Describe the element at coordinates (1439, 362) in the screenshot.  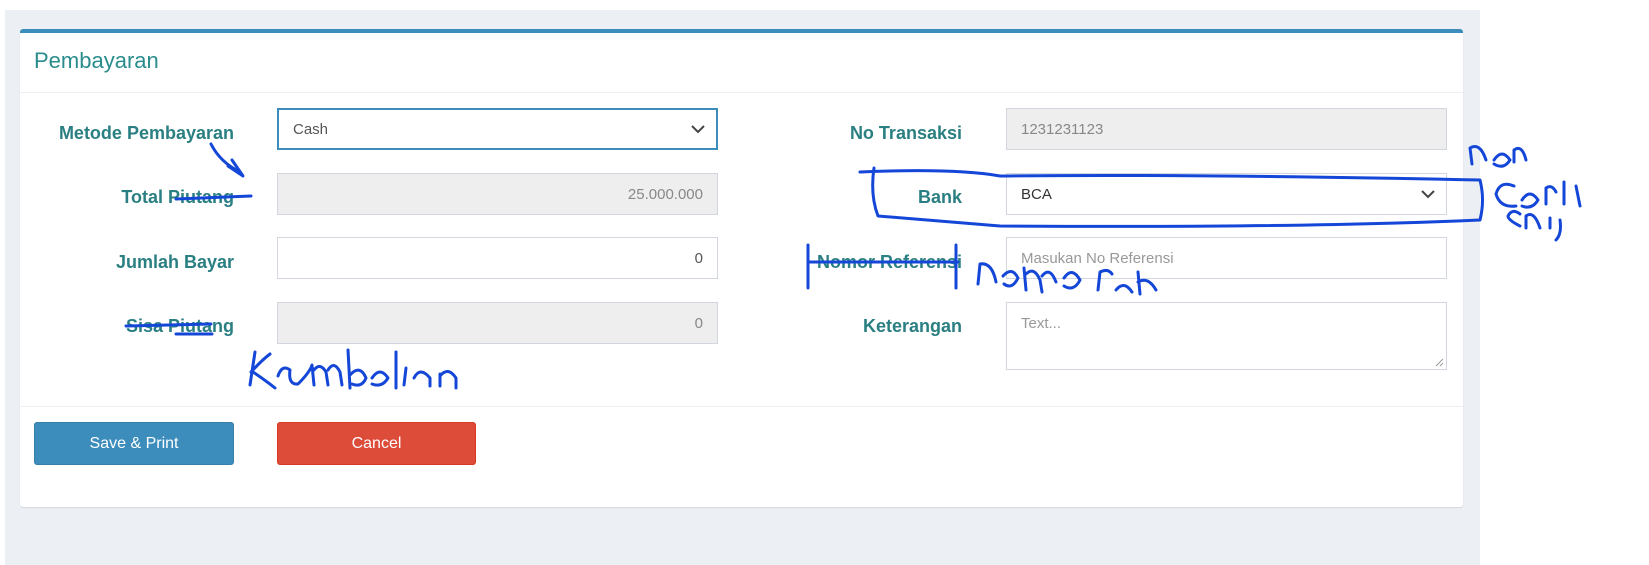
I see `resize-grip-icon` at that location.